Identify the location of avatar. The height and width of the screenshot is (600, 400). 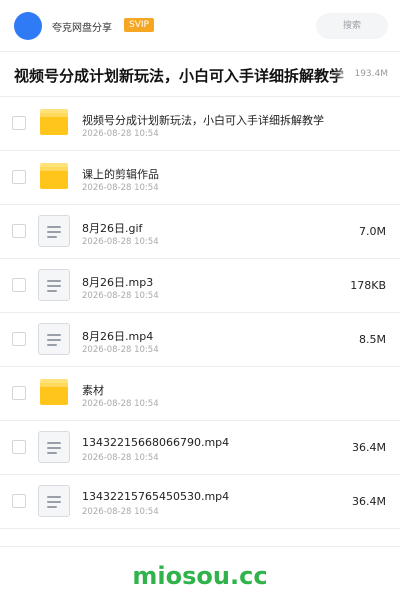
(28, 26).